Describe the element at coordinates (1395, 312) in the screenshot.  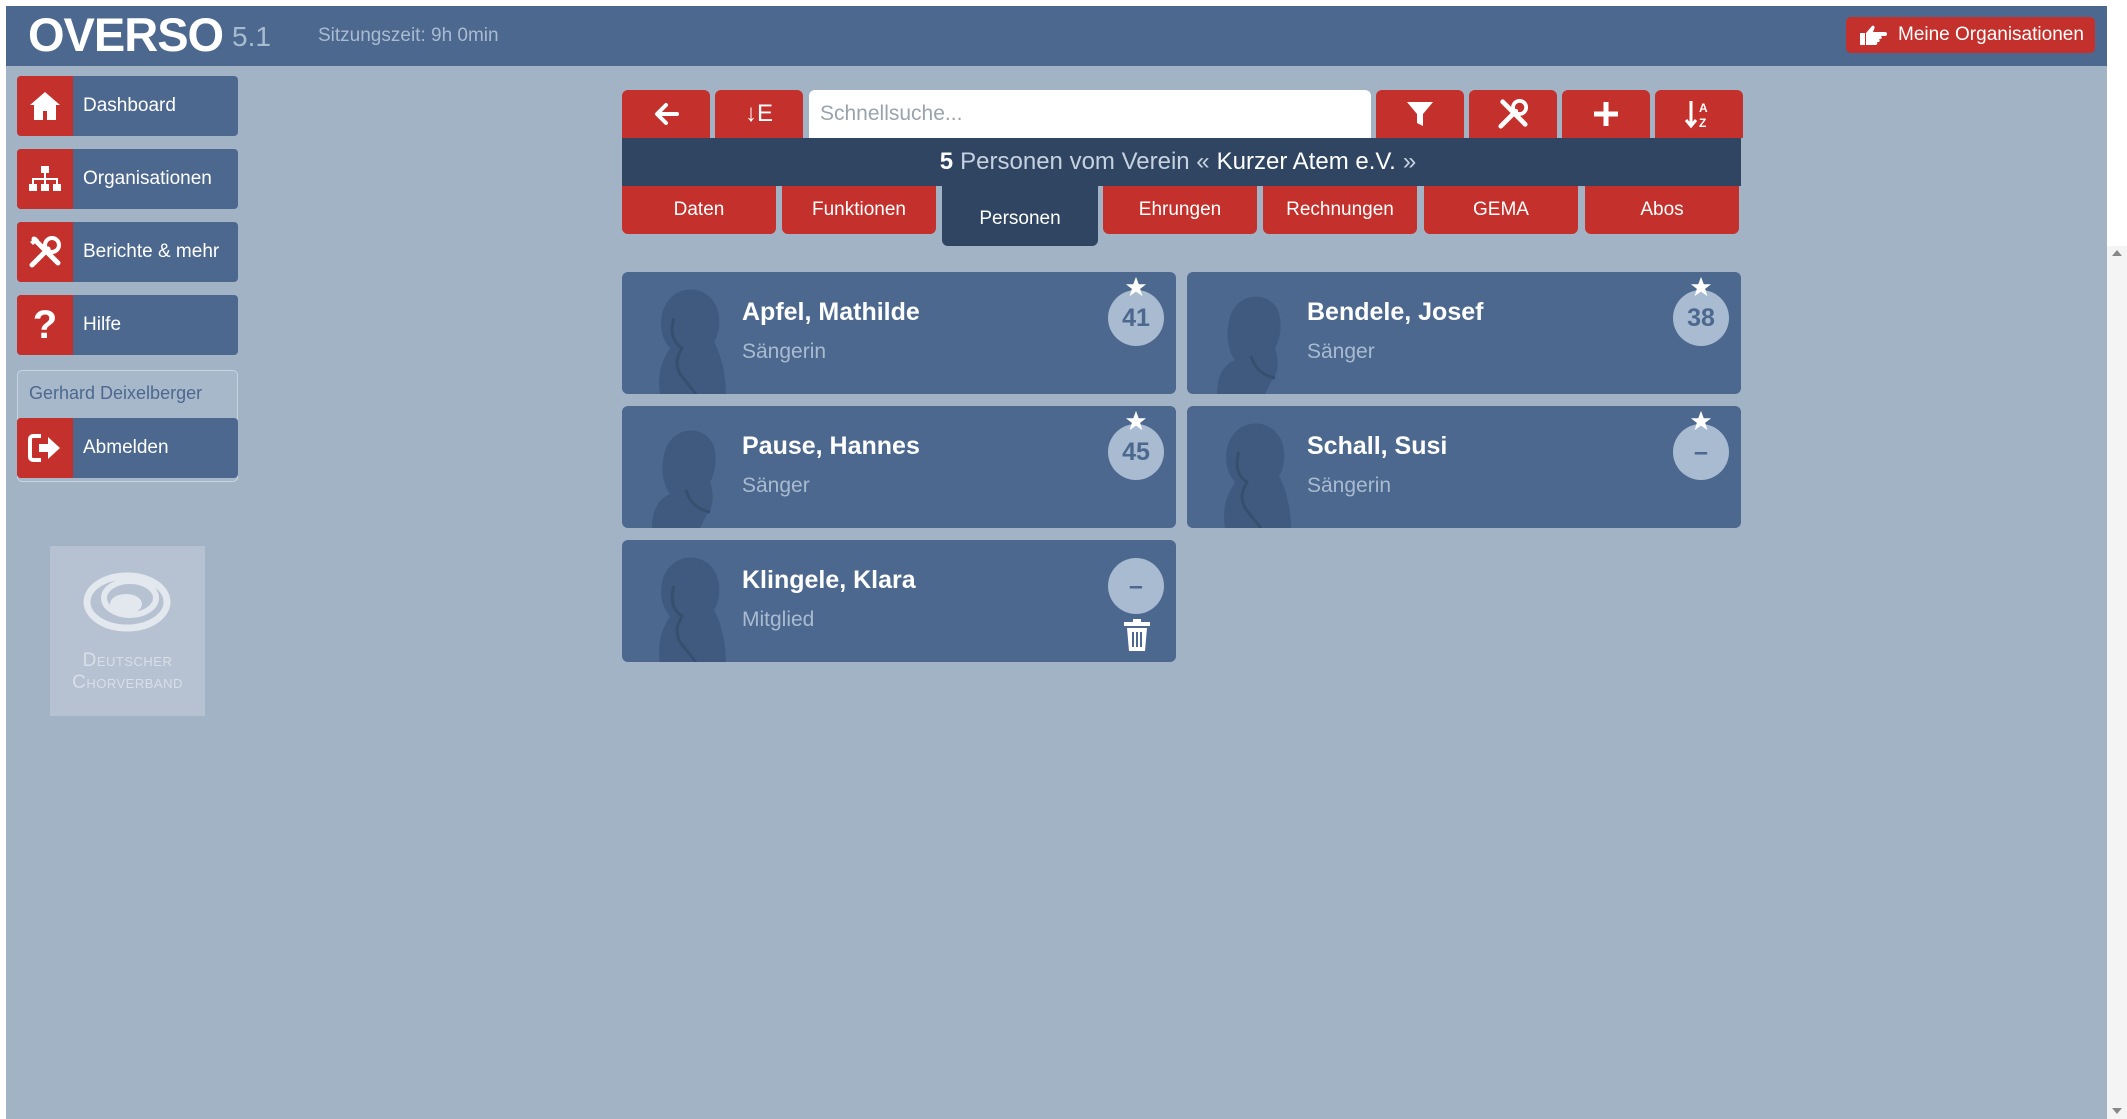
I see `person-name: Bendele, Josef` at that location.